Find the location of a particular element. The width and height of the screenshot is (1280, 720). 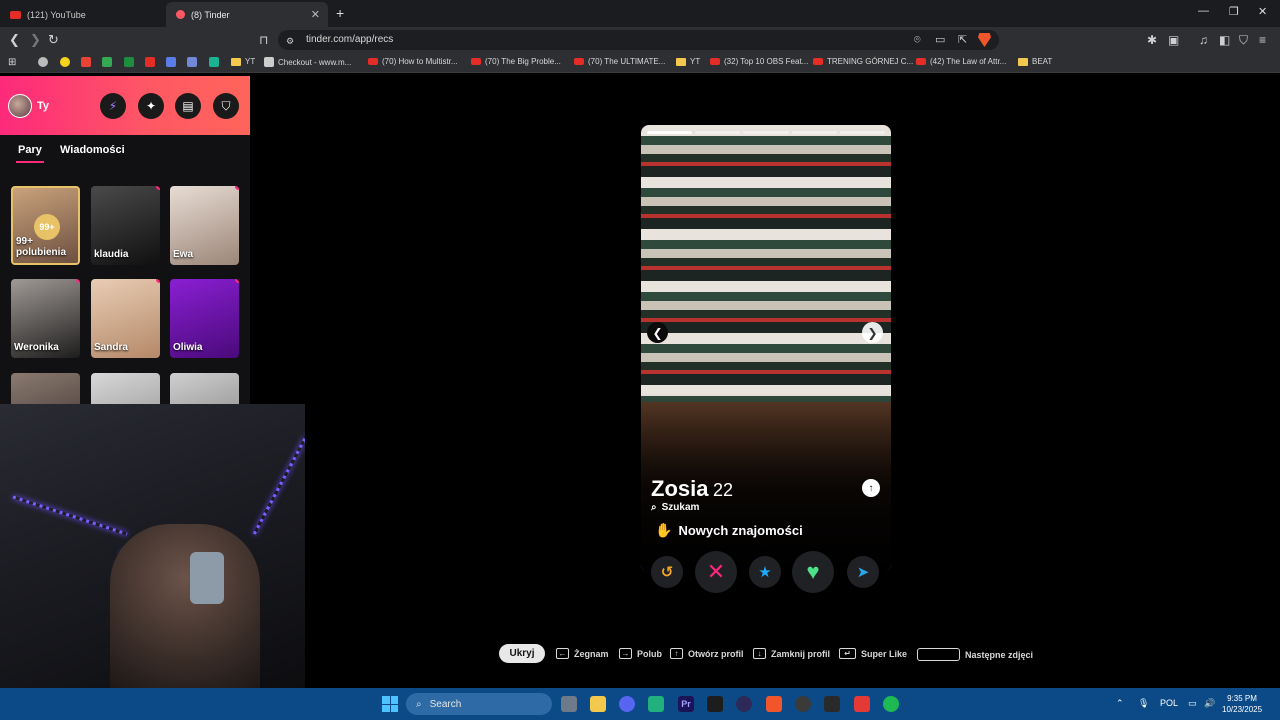

previous-photo-button: ❮ is located at coordinates (657, 332).